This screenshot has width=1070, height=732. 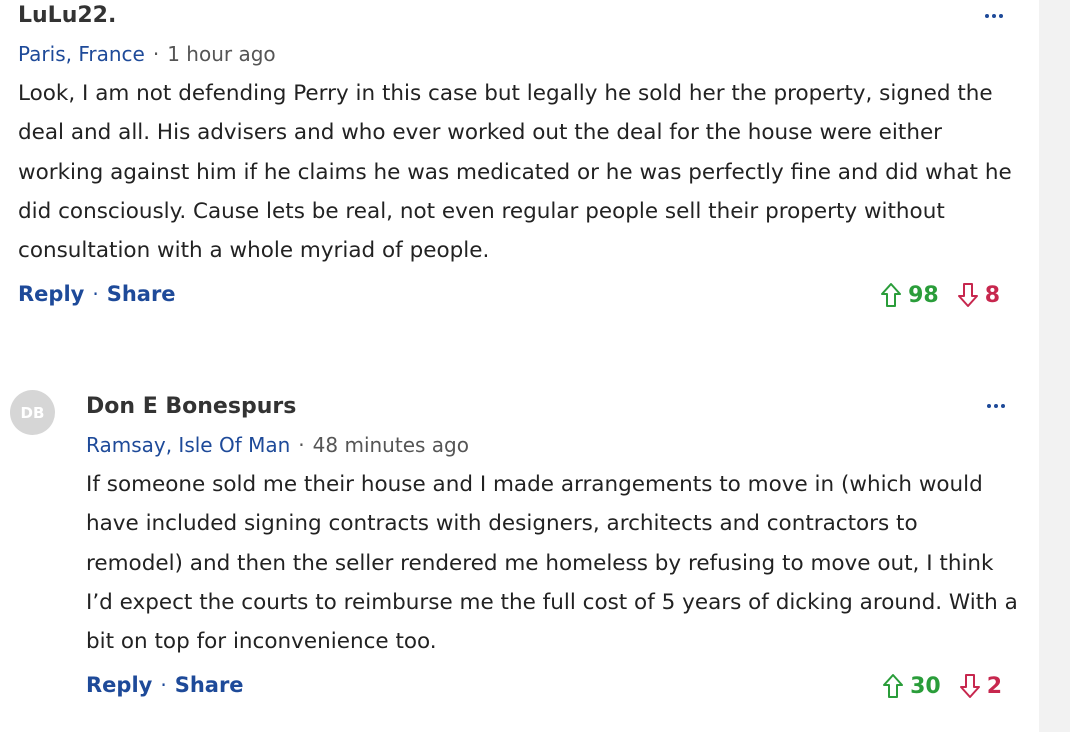 What do you see at coordinates (992, 295) in the screenshot?
I see `downvote-count: 8` at bounding box center [992, 295].